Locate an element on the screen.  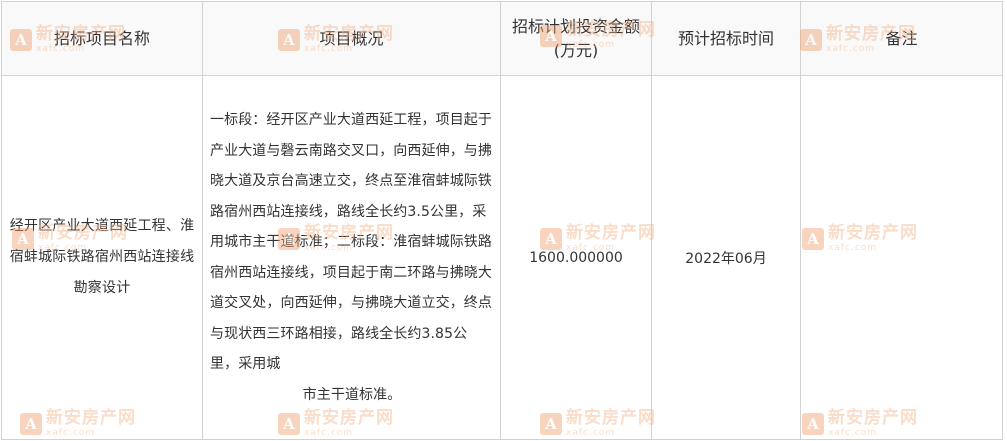
header-investment-label: 招标计划投资金额(万元) is located at coordinates (575, 38).